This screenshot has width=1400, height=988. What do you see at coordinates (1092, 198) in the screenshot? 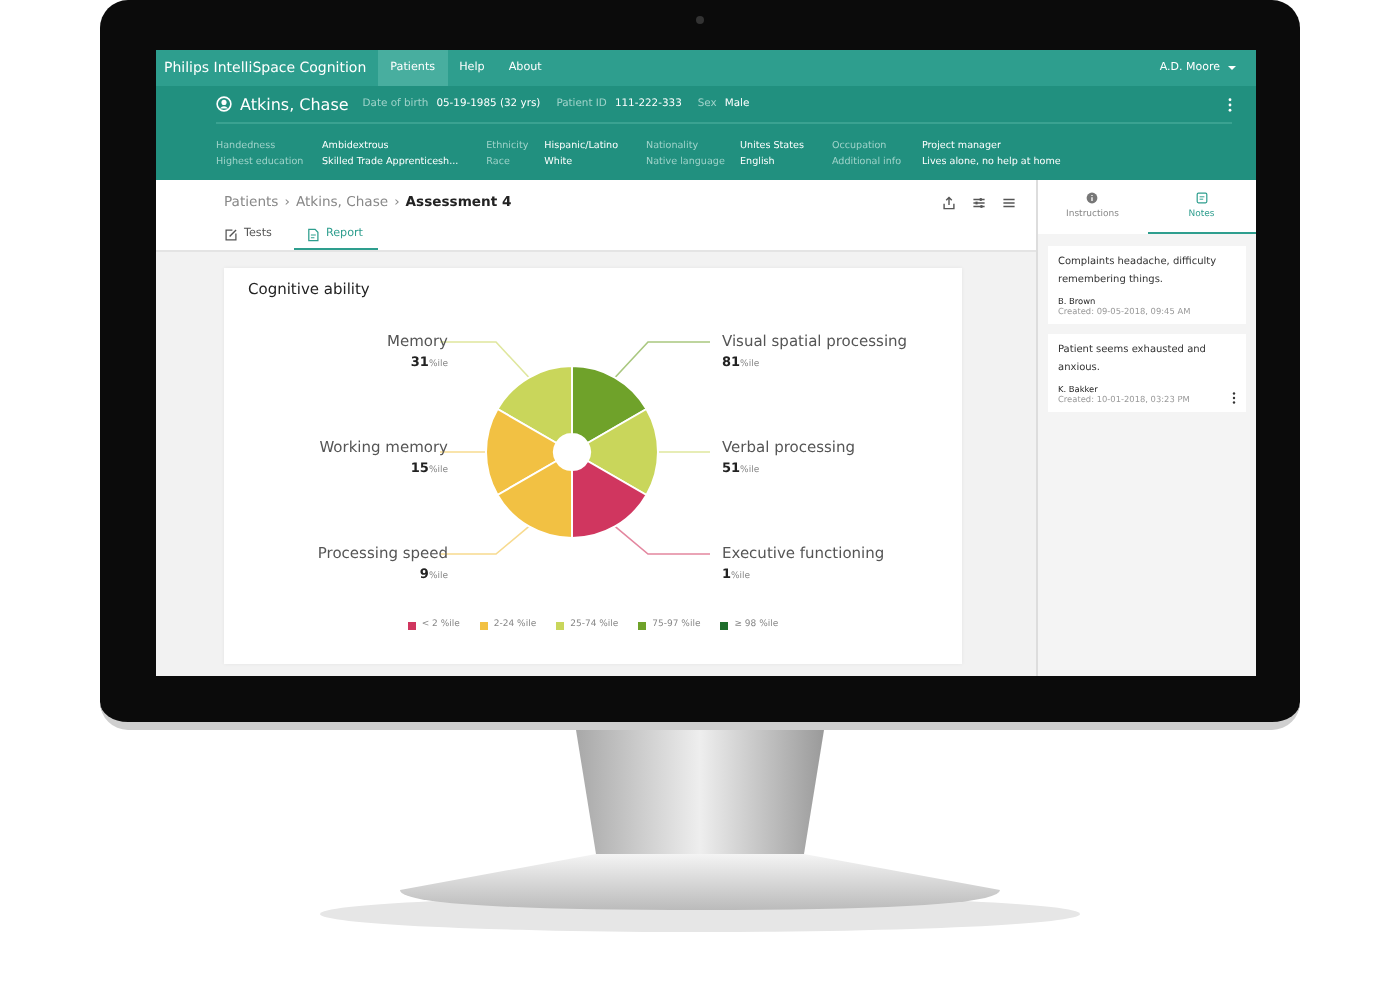
I see `info-icon` at bounding box center [1092, 198].